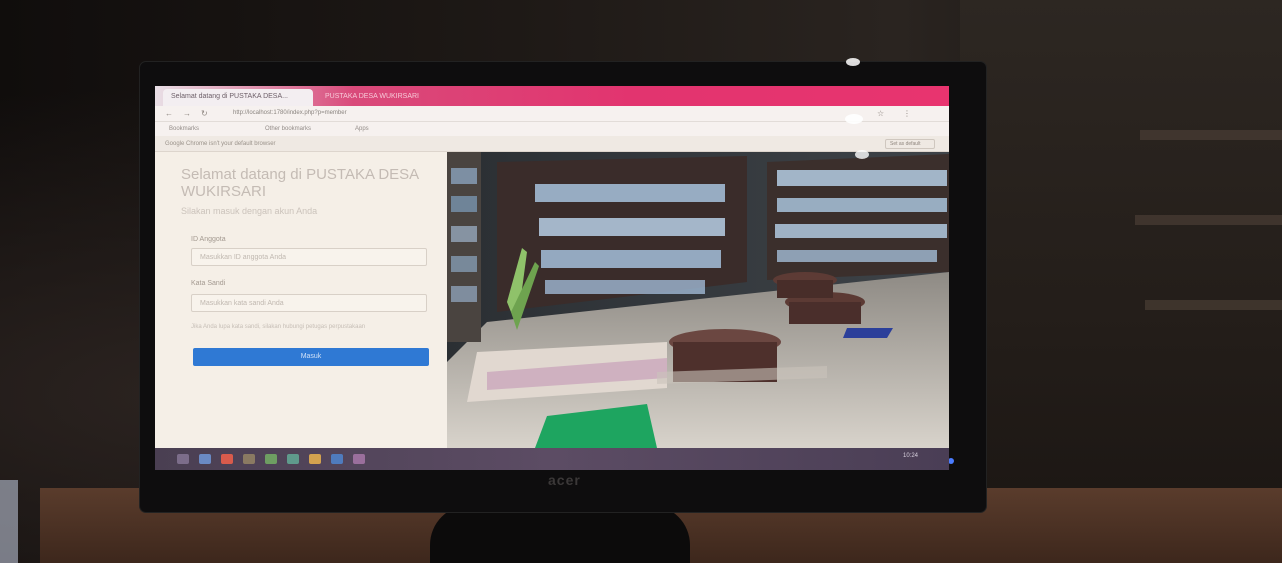 The height and width of the screenshot is (563, 1282). I want to click on bookmark-item: Bookmarks, so click(184, 129).